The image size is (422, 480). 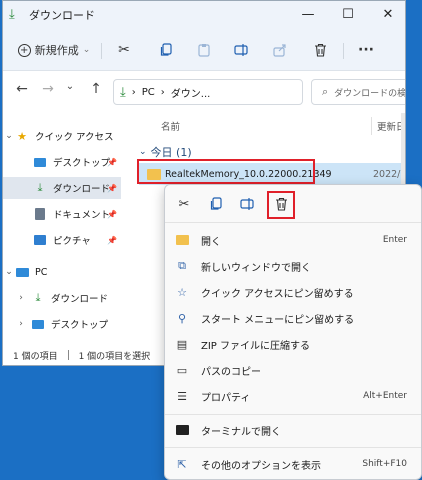 What do you see at coordinates (231, 372) in the screenshot?
I see `menu-item-label: パスのコピー` at bounding box center [231, 372].